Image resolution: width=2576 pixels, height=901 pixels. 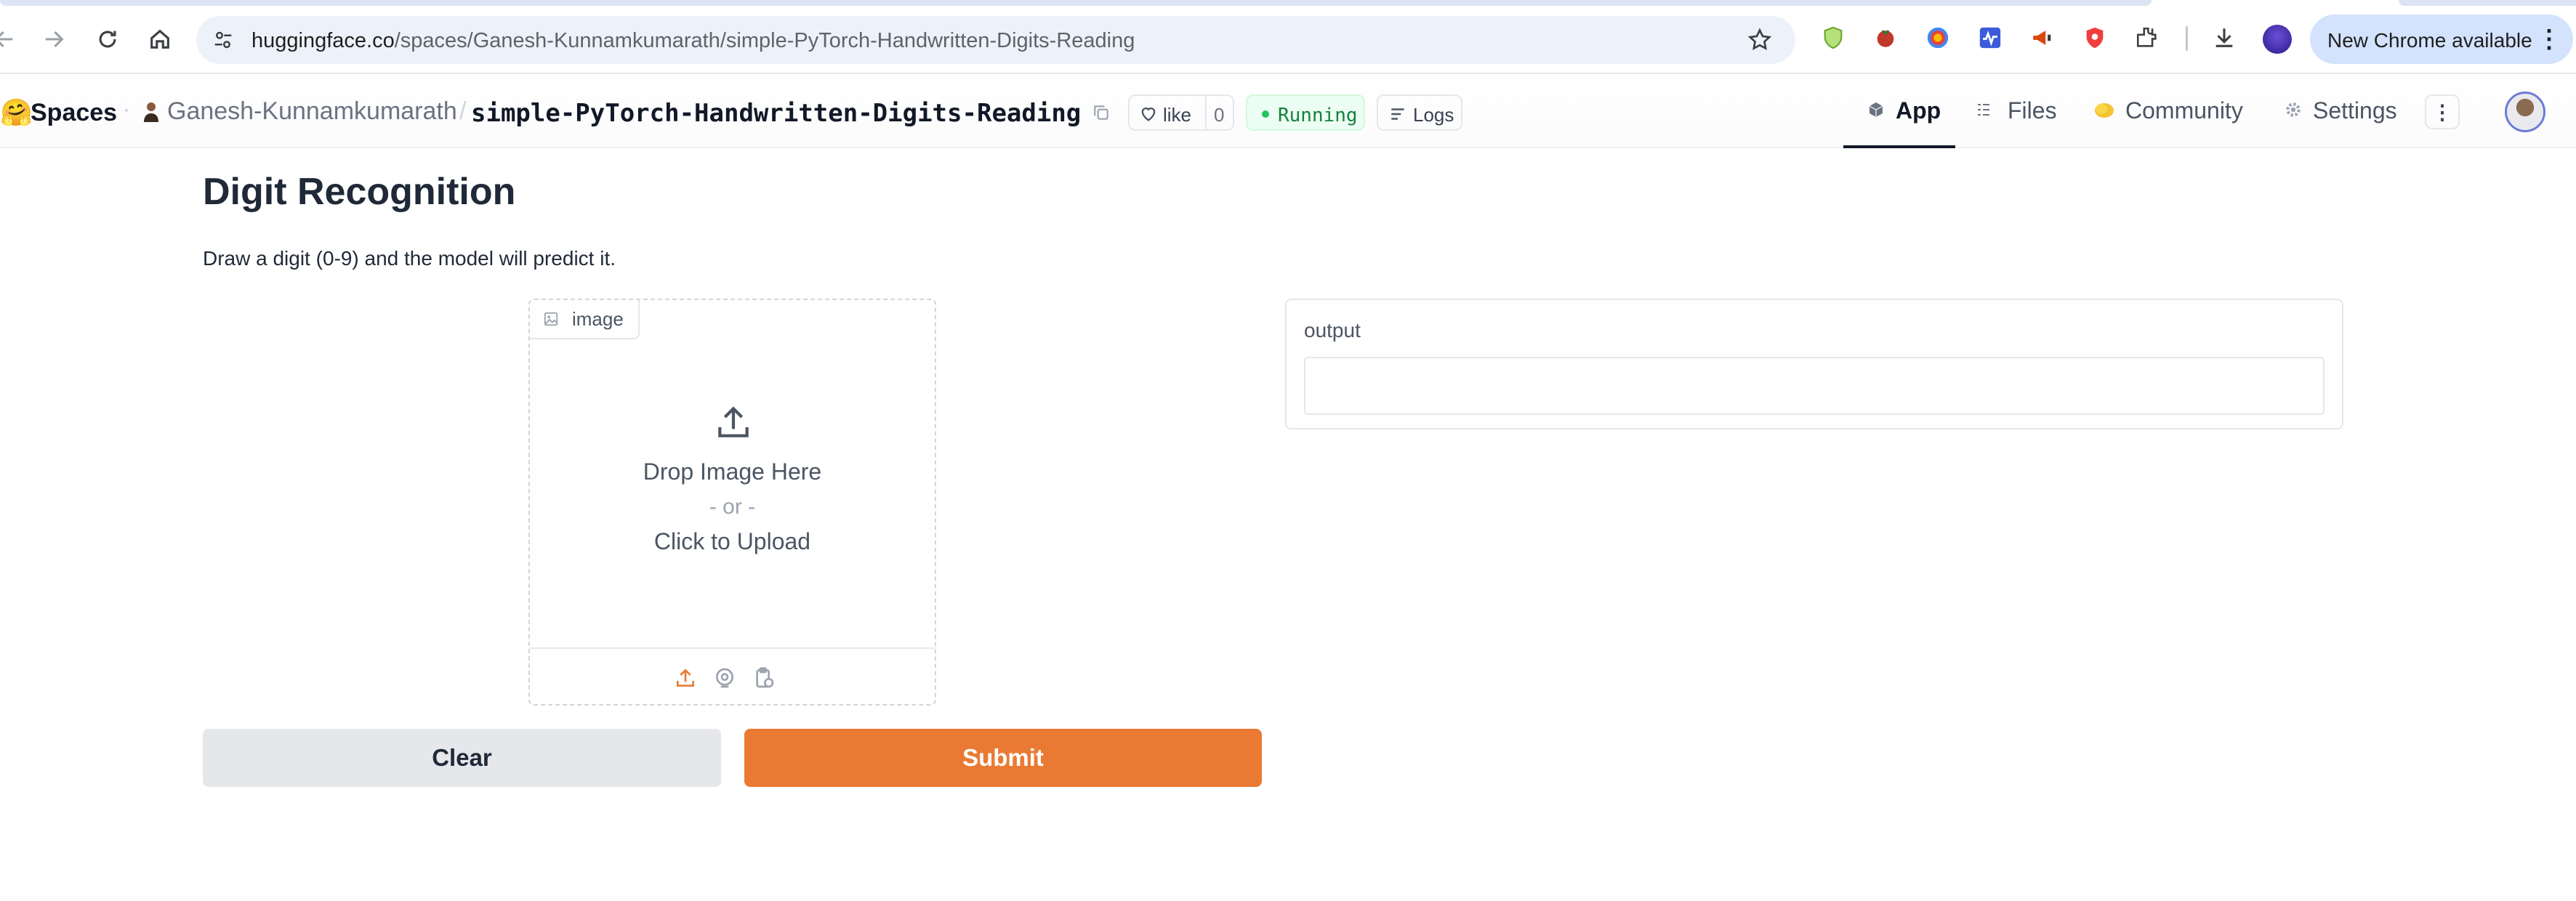 What do you see at coordinates (1332, 330) in the screenshot?
I see `output-label: output` at bounding box center [1332, 330].